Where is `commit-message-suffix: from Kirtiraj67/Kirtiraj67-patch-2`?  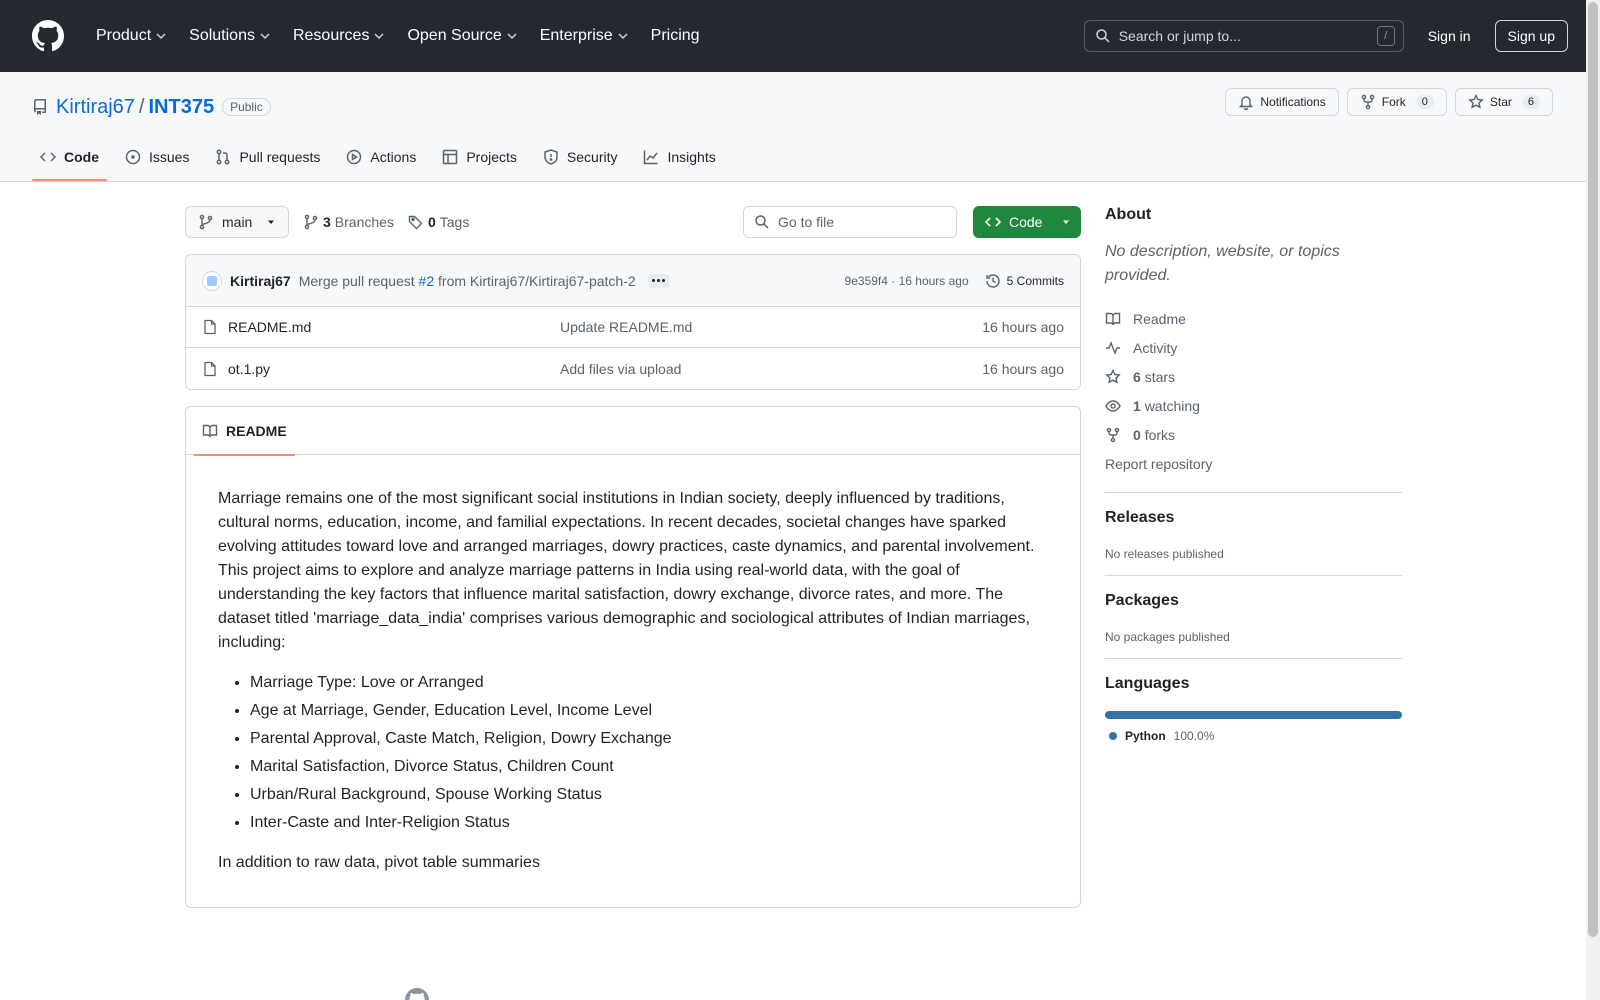 commit-message-suffix: from Kirtiraj67/Kirtiraj67-patch-2 is located at coordinates (537, 280).